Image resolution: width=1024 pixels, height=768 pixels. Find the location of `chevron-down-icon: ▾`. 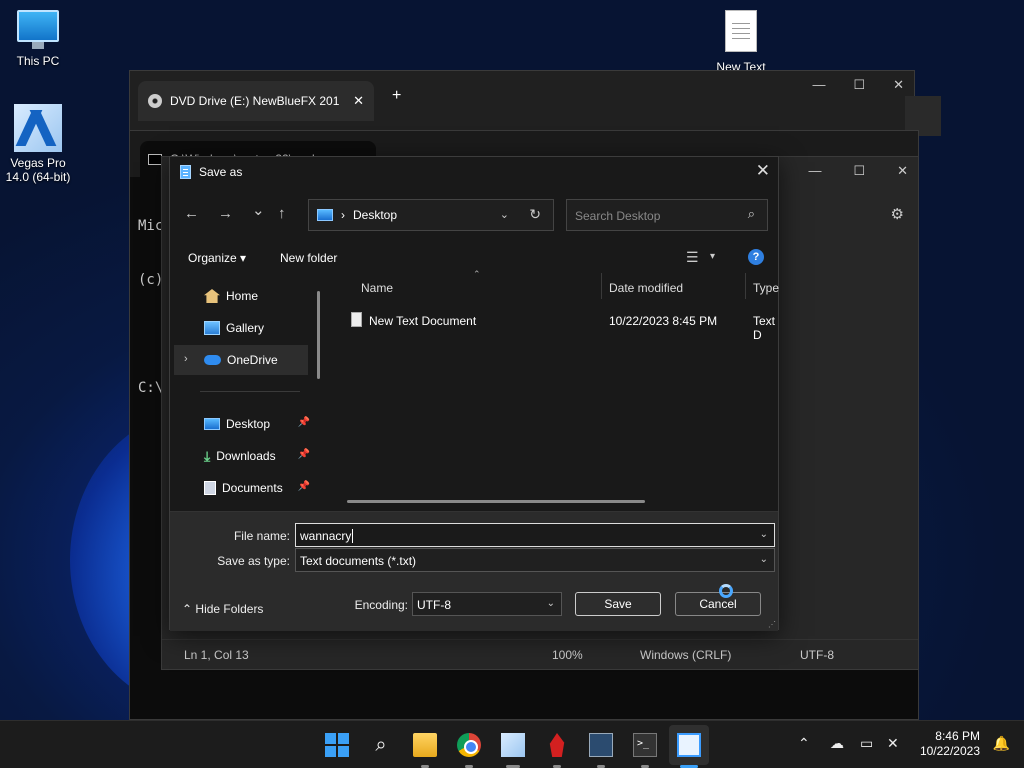

chevron-down-icon: ▾ is located at coordinates (712, 256).